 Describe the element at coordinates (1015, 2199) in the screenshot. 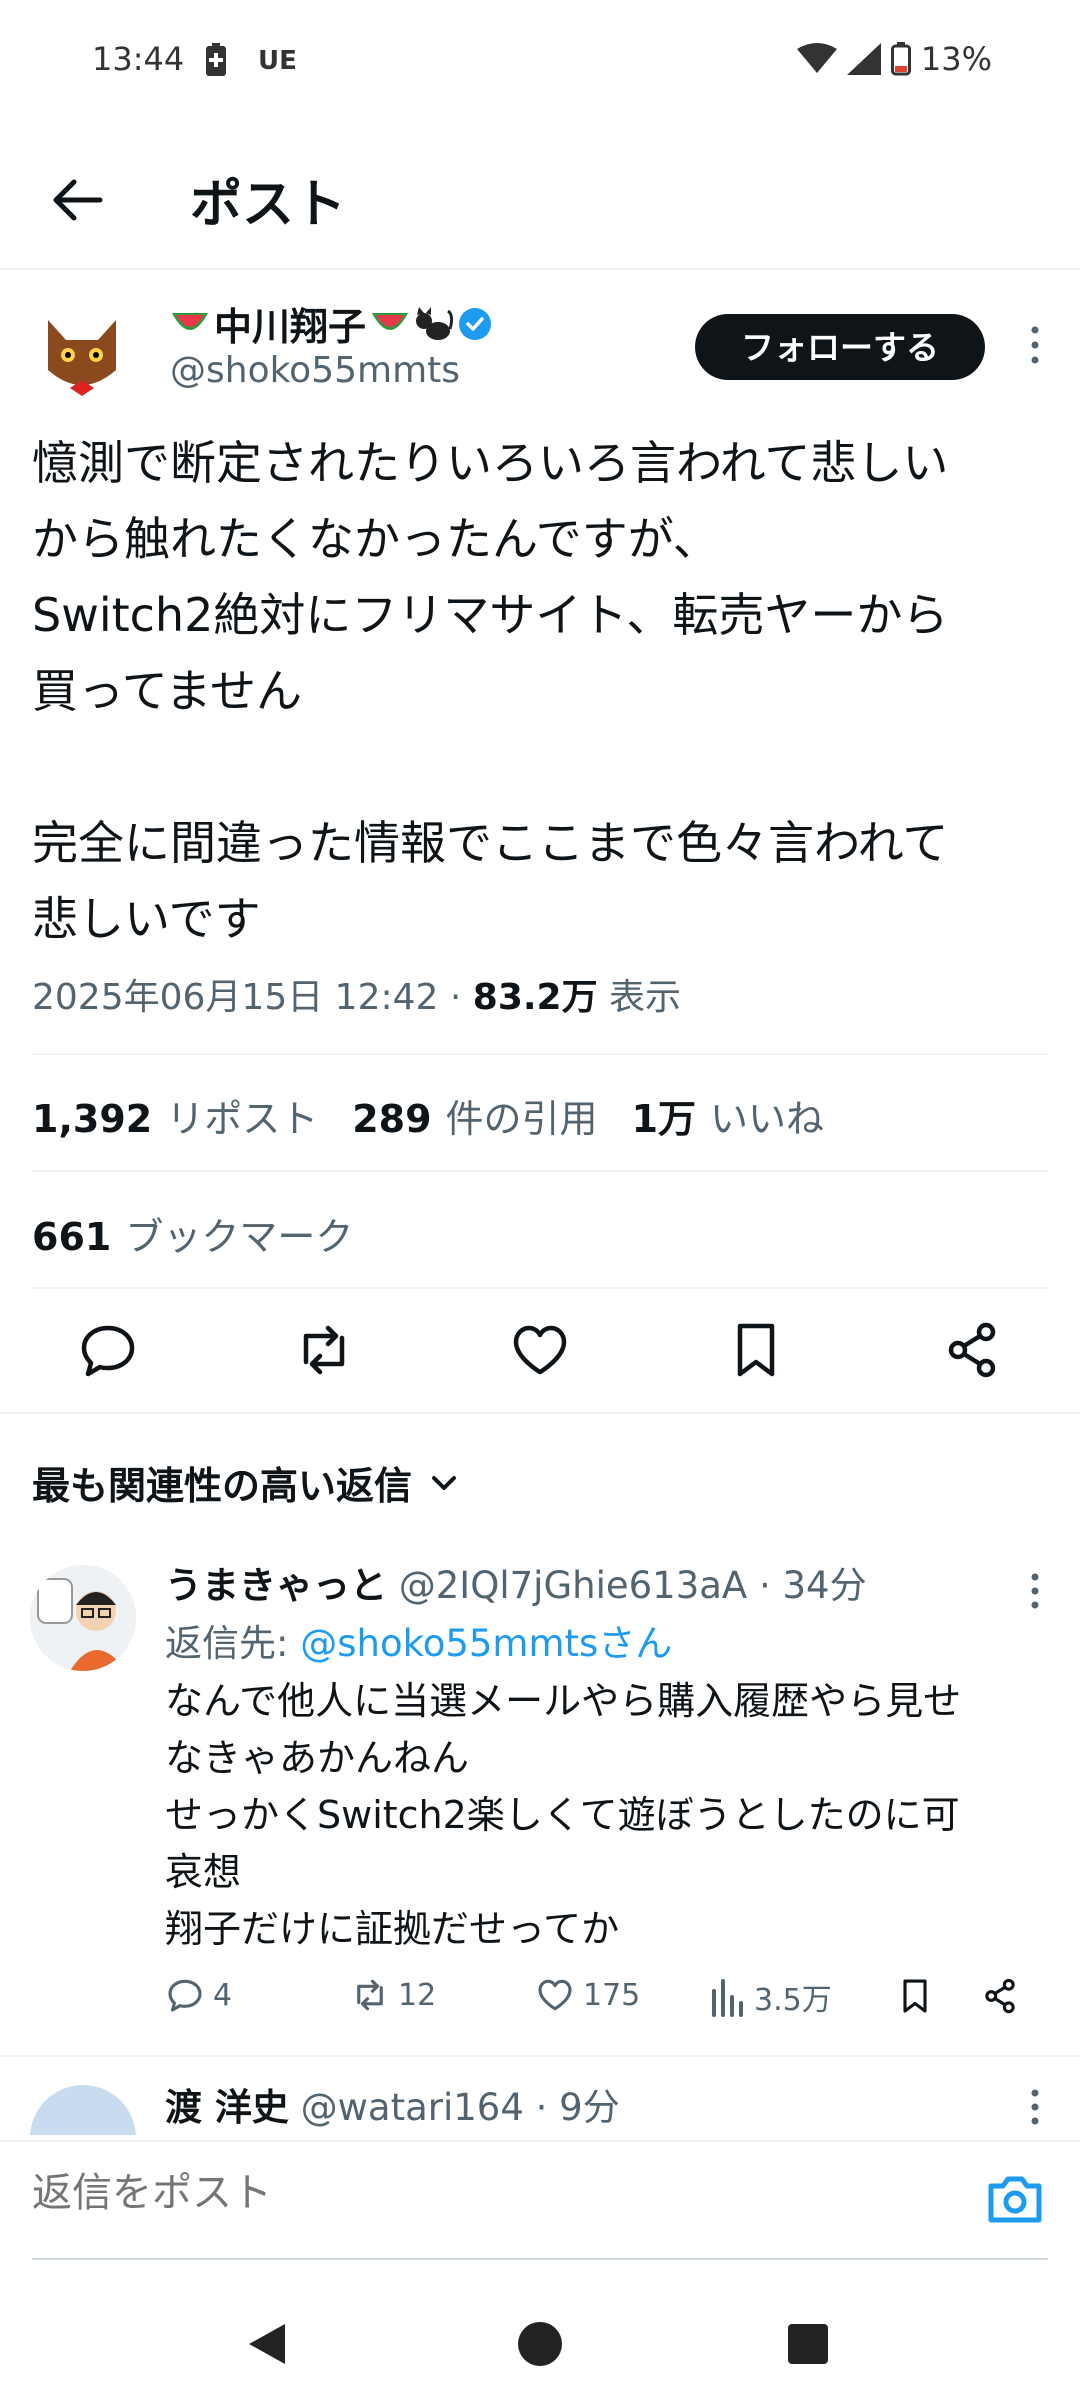

I see `camera-icon` at that location.